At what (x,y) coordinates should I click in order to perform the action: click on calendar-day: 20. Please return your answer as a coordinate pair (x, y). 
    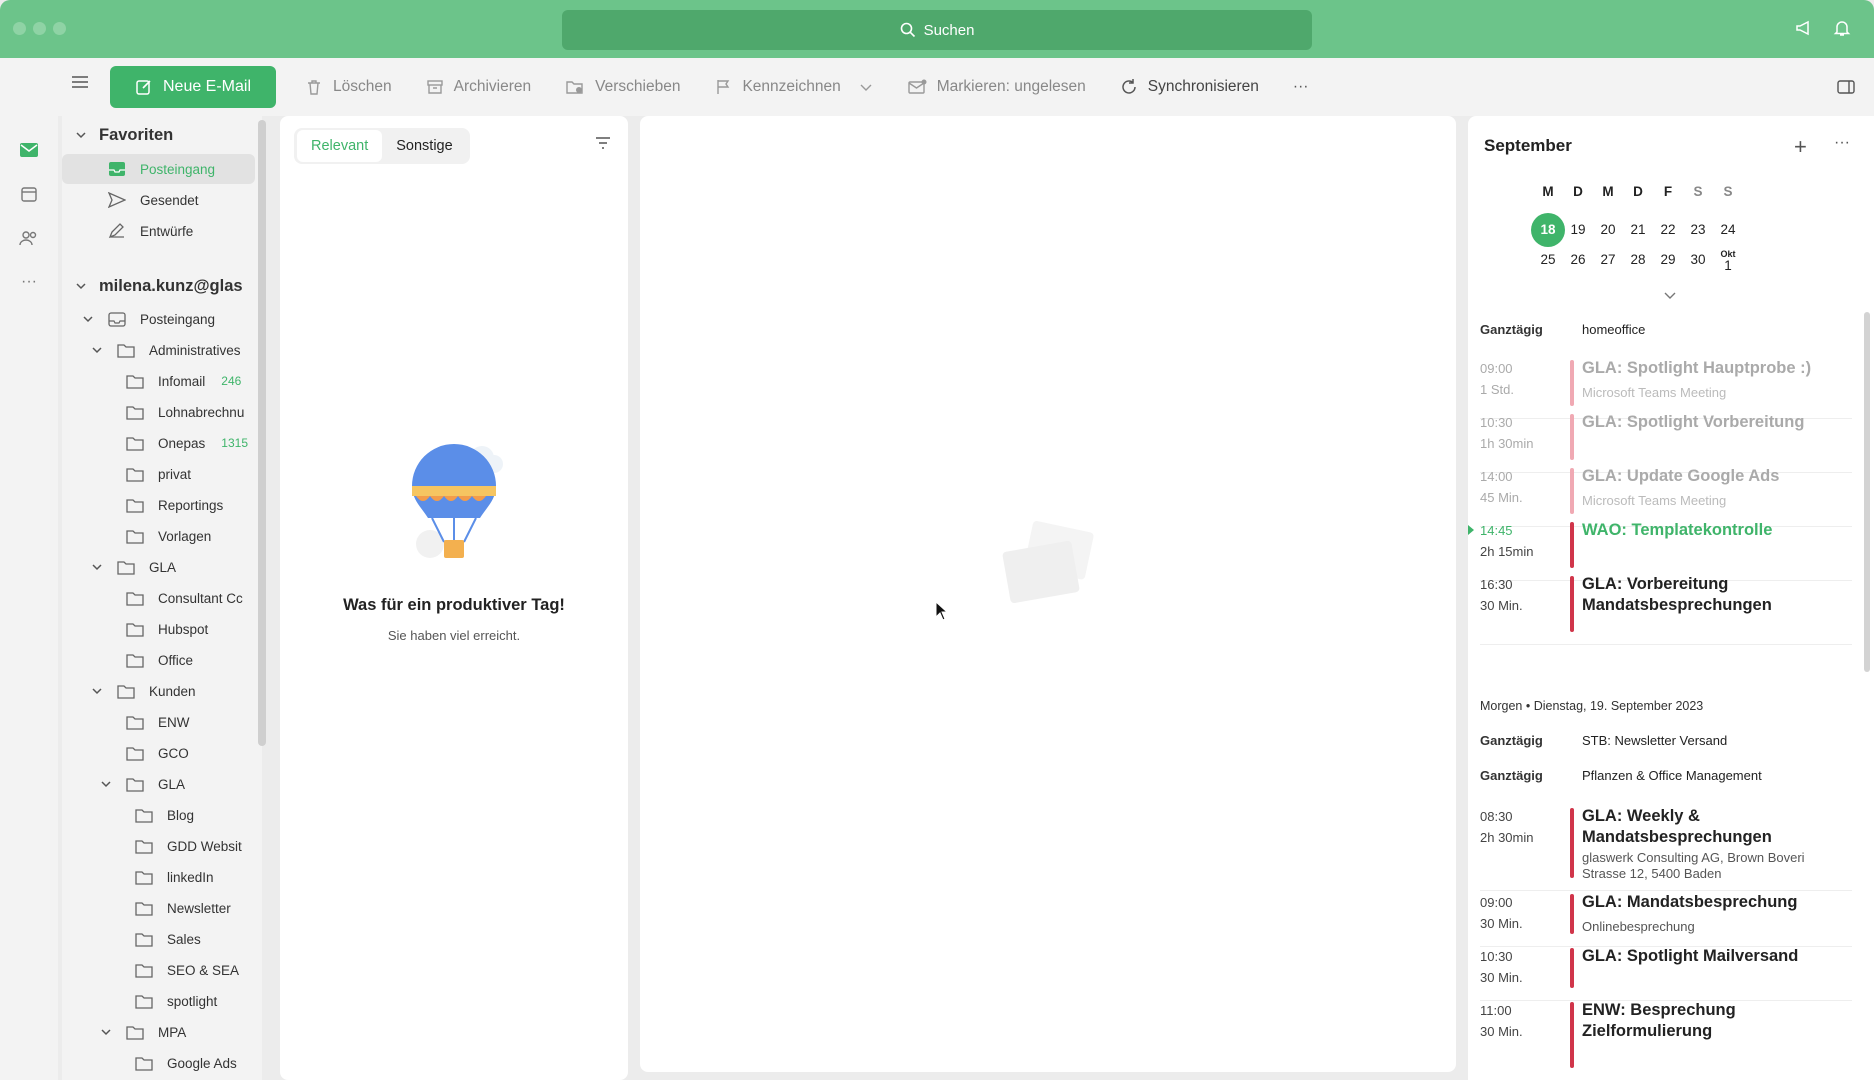
    Looking at the image, I should click on (1608, 230).